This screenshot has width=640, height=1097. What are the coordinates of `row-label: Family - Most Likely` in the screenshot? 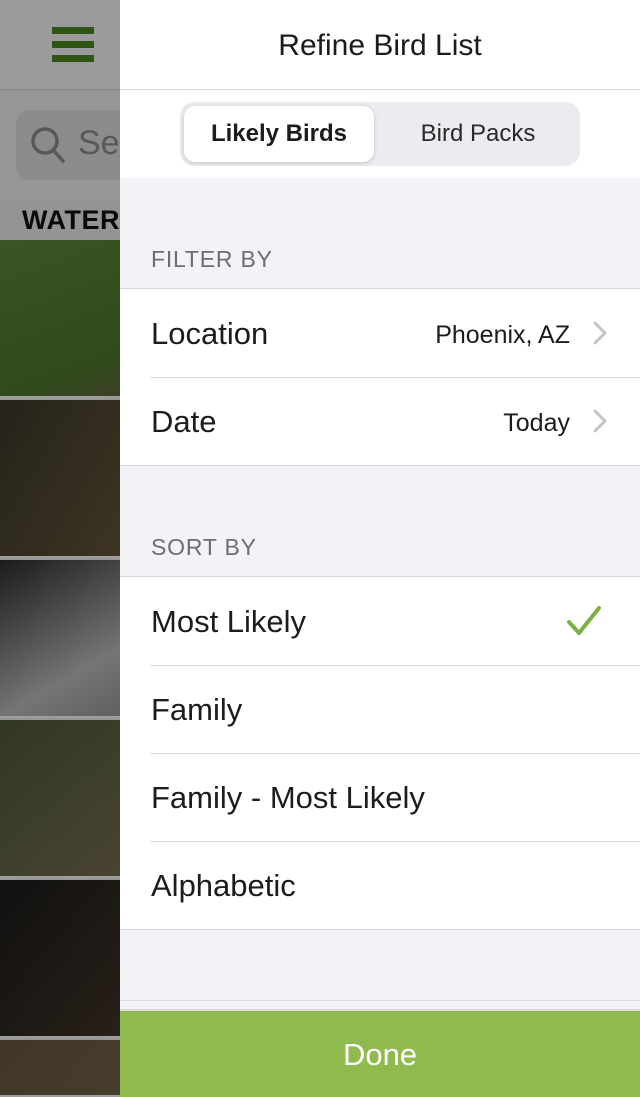 It's located at (288, 797).